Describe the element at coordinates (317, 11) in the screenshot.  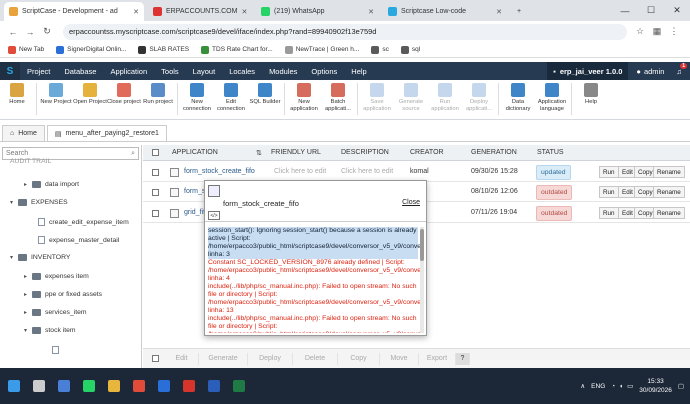
I see `browser-tab: (219) WhatsApp ✕` at that location.